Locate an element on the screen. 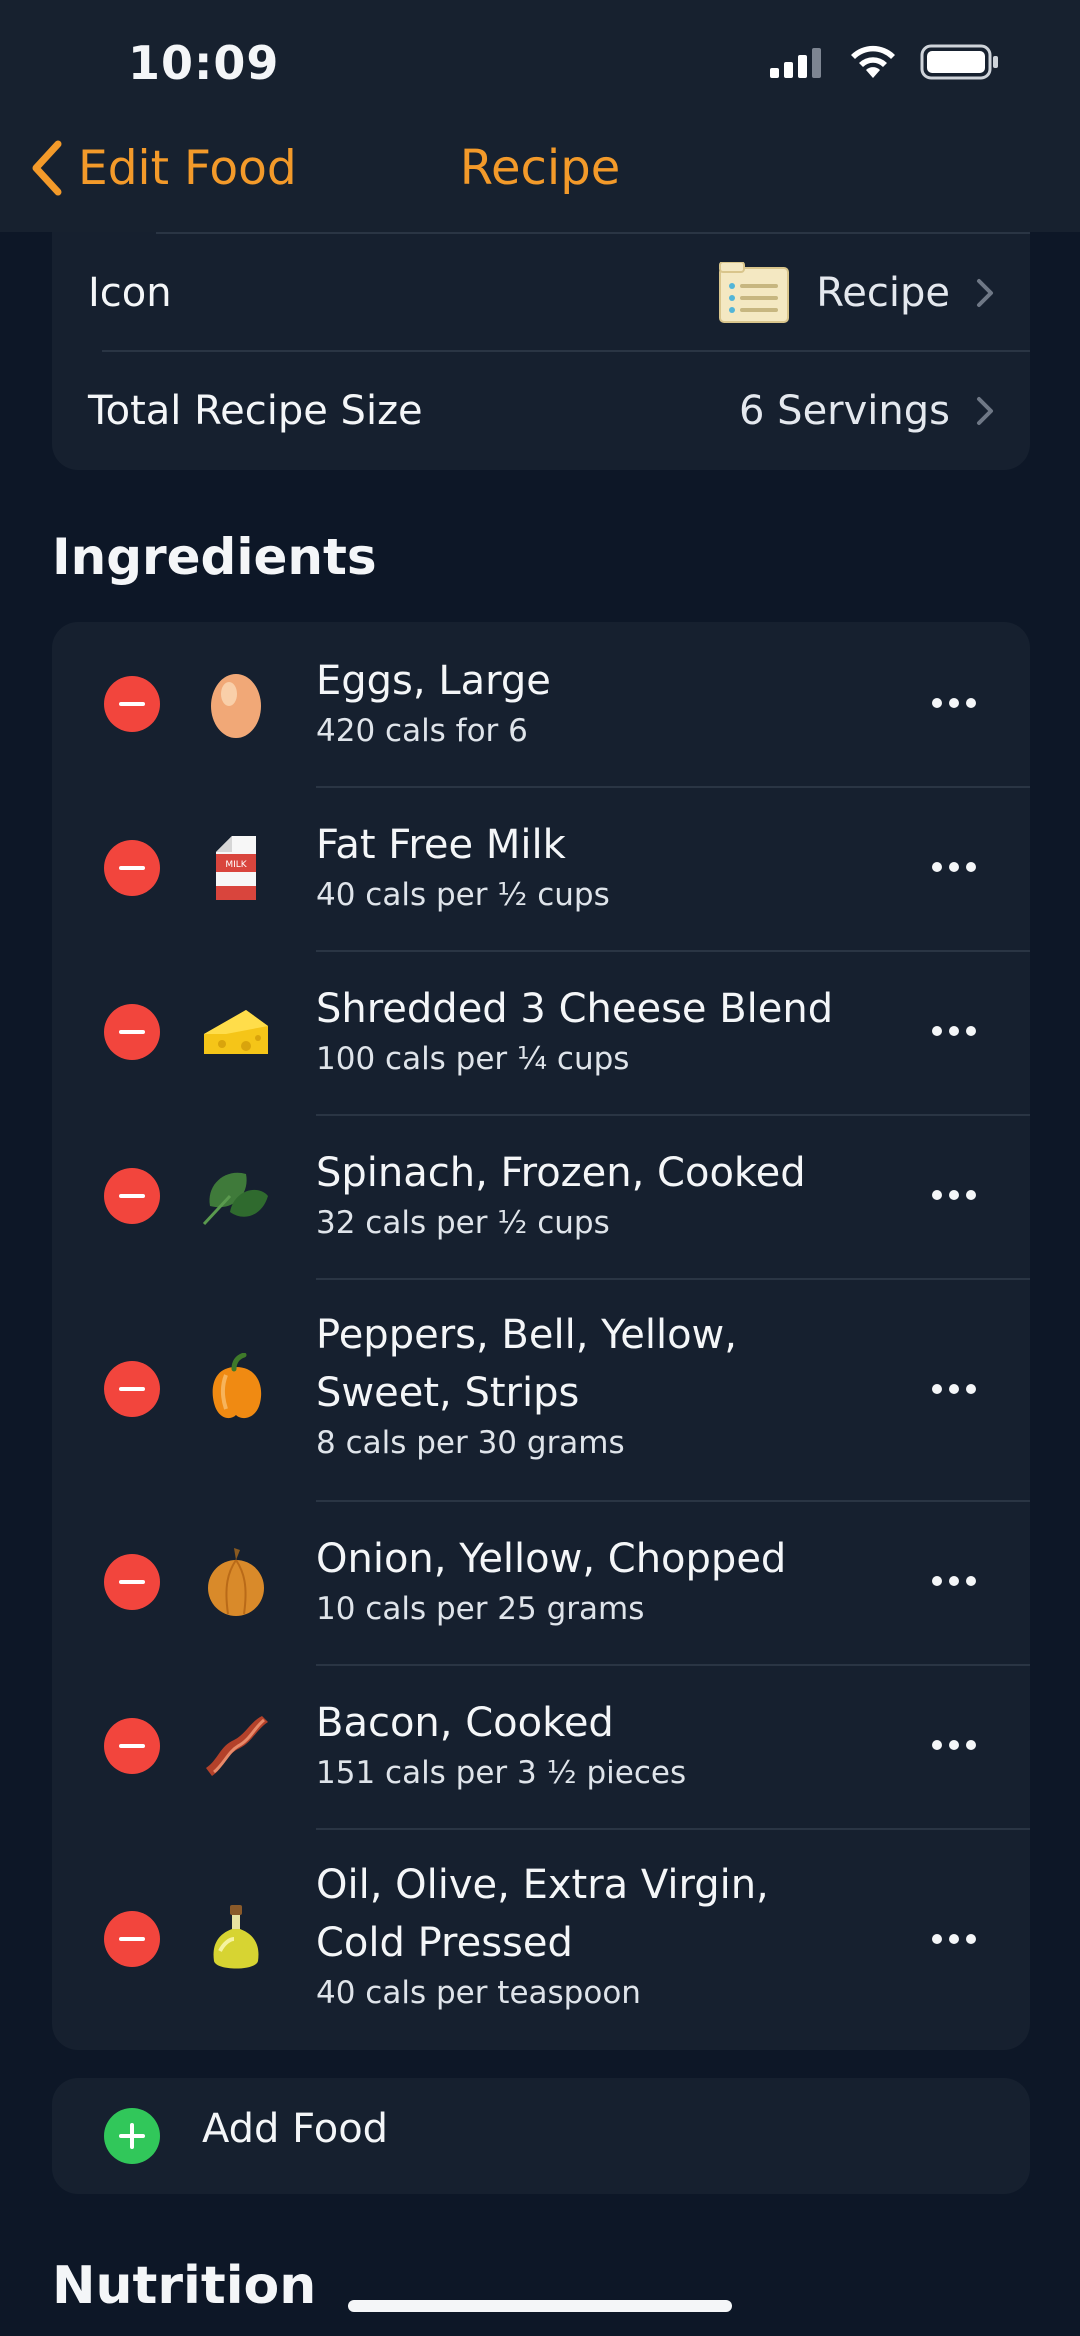 This screenshot has height=2336, width=1080. icon-row-value: Recipe is located at coordinates (883, 293).